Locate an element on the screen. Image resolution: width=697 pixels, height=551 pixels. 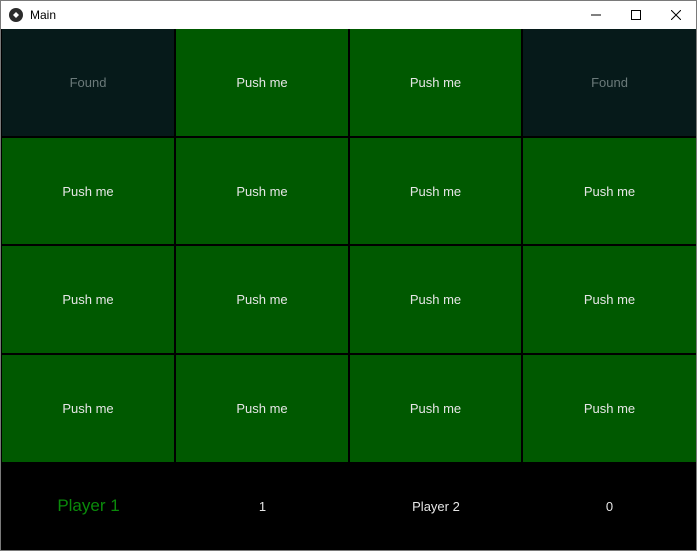
kivy-app-icon is located at coordinates (16, 15).